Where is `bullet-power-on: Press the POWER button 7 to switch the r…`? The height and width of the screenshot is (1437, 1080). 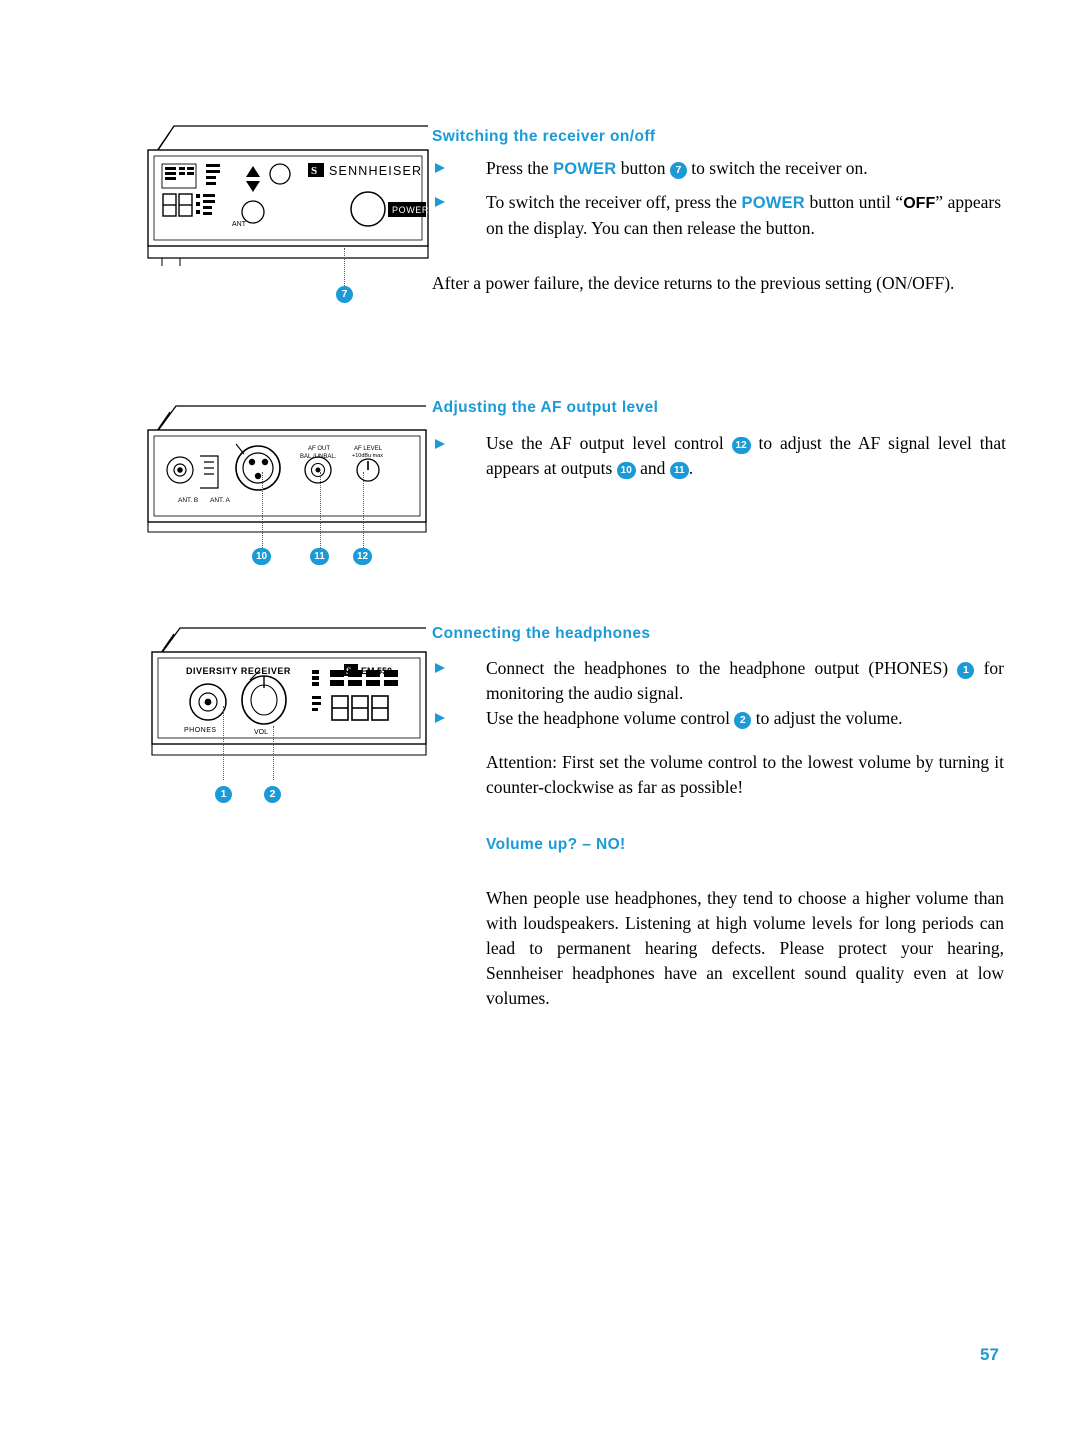
bullet-power-on: Press the POWER button 7 to switch the r… is located at coordinates (746, 169).